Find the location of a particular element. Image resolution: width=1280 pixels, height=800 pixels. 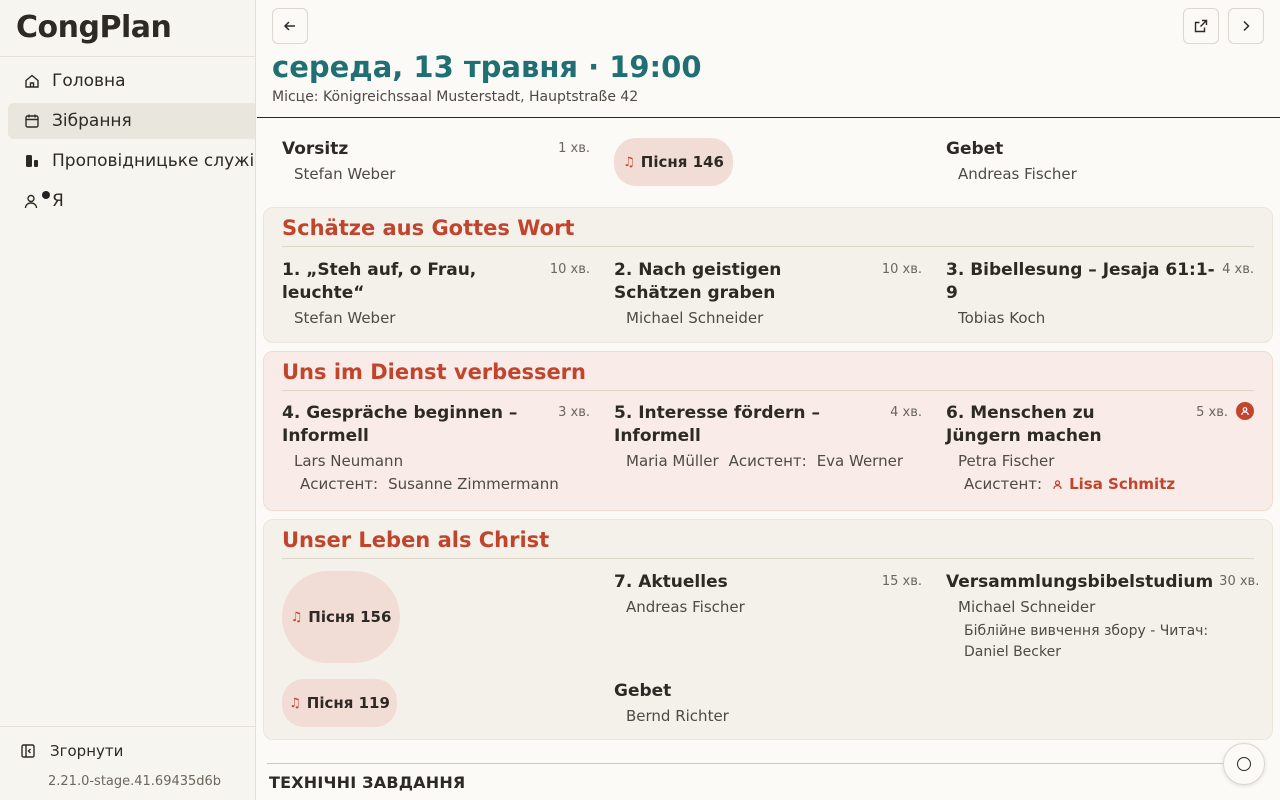

sidebar-item-meetings: Зібрання is located at coordinates (131, 121).